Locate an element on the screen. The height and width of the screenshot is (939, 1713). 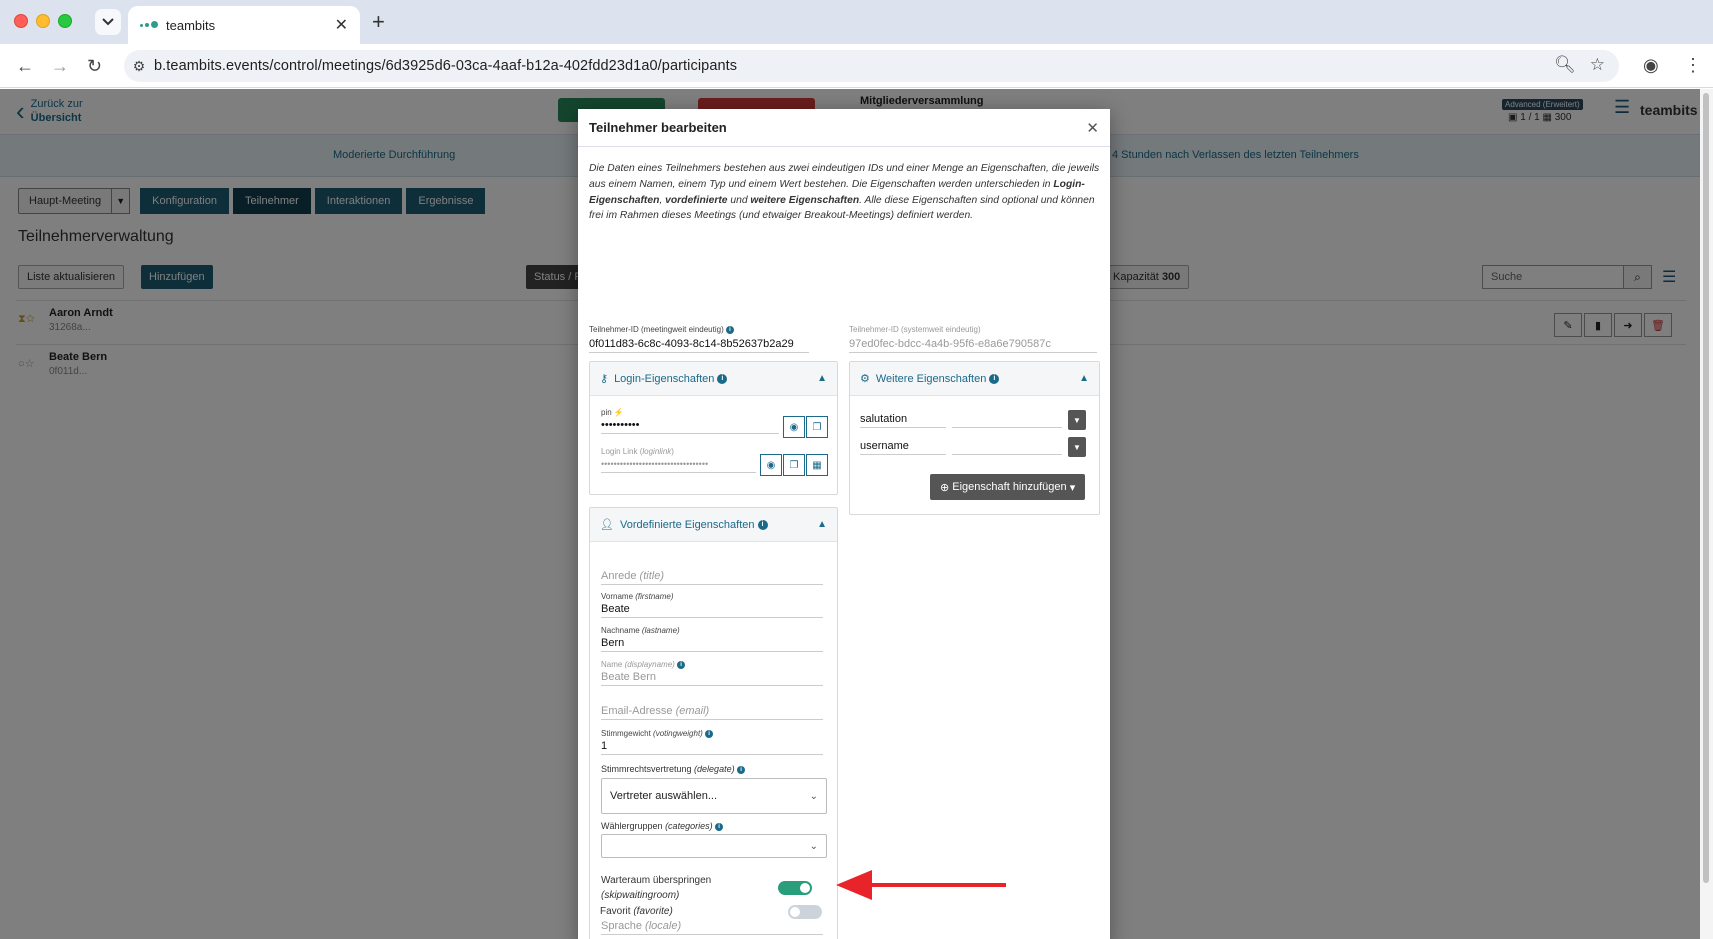
copy-icon: ❐ is located at coordinates (794, 465).